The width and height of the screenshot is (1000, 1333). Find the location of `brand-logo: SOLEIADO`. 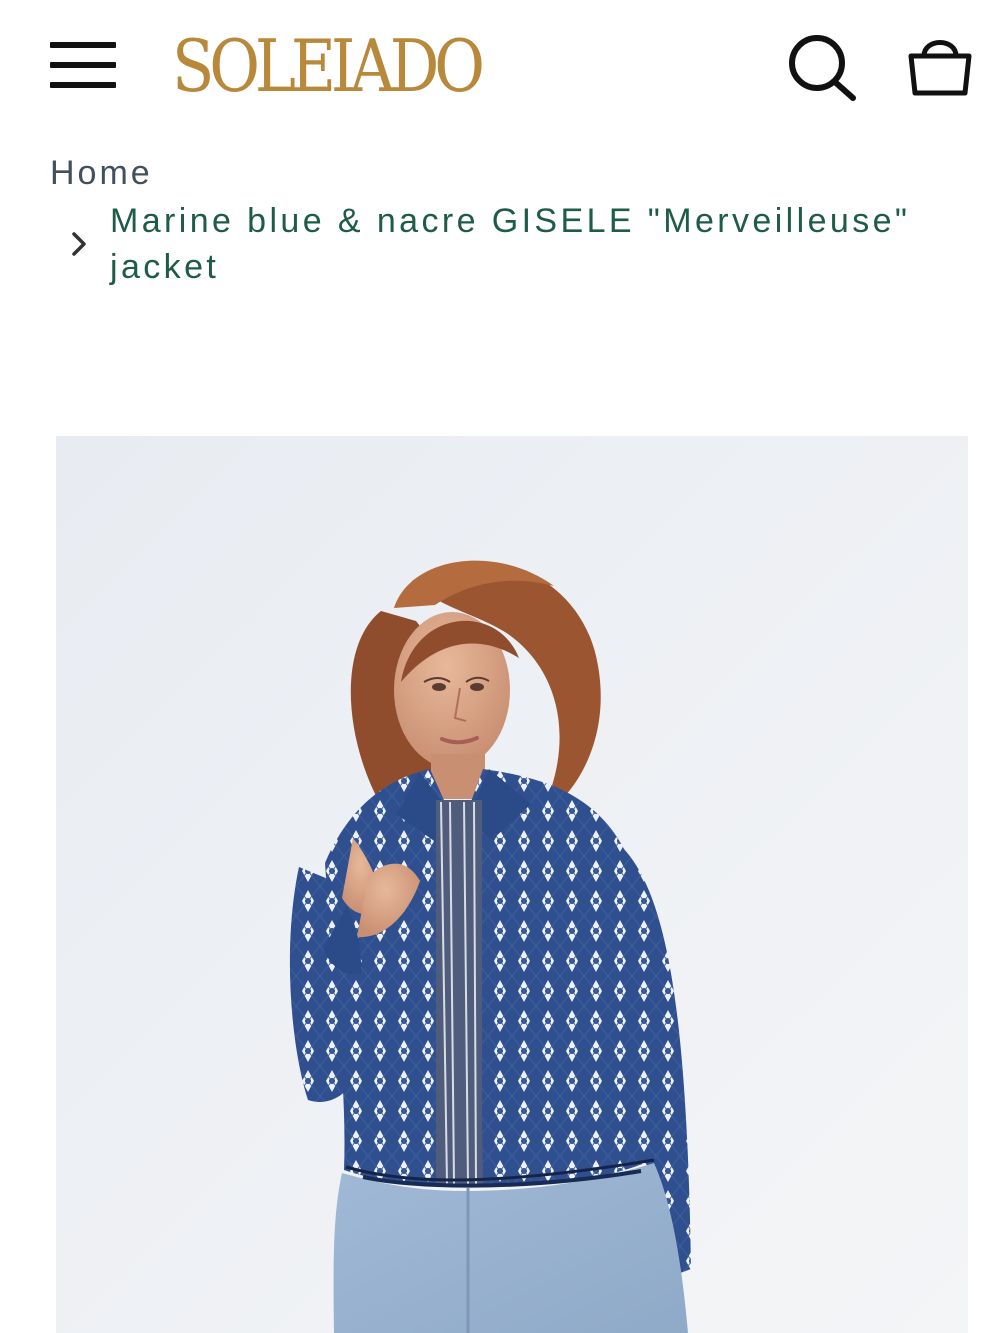

brand-logo: SOLEIADO is located at coordinates (328, 66).